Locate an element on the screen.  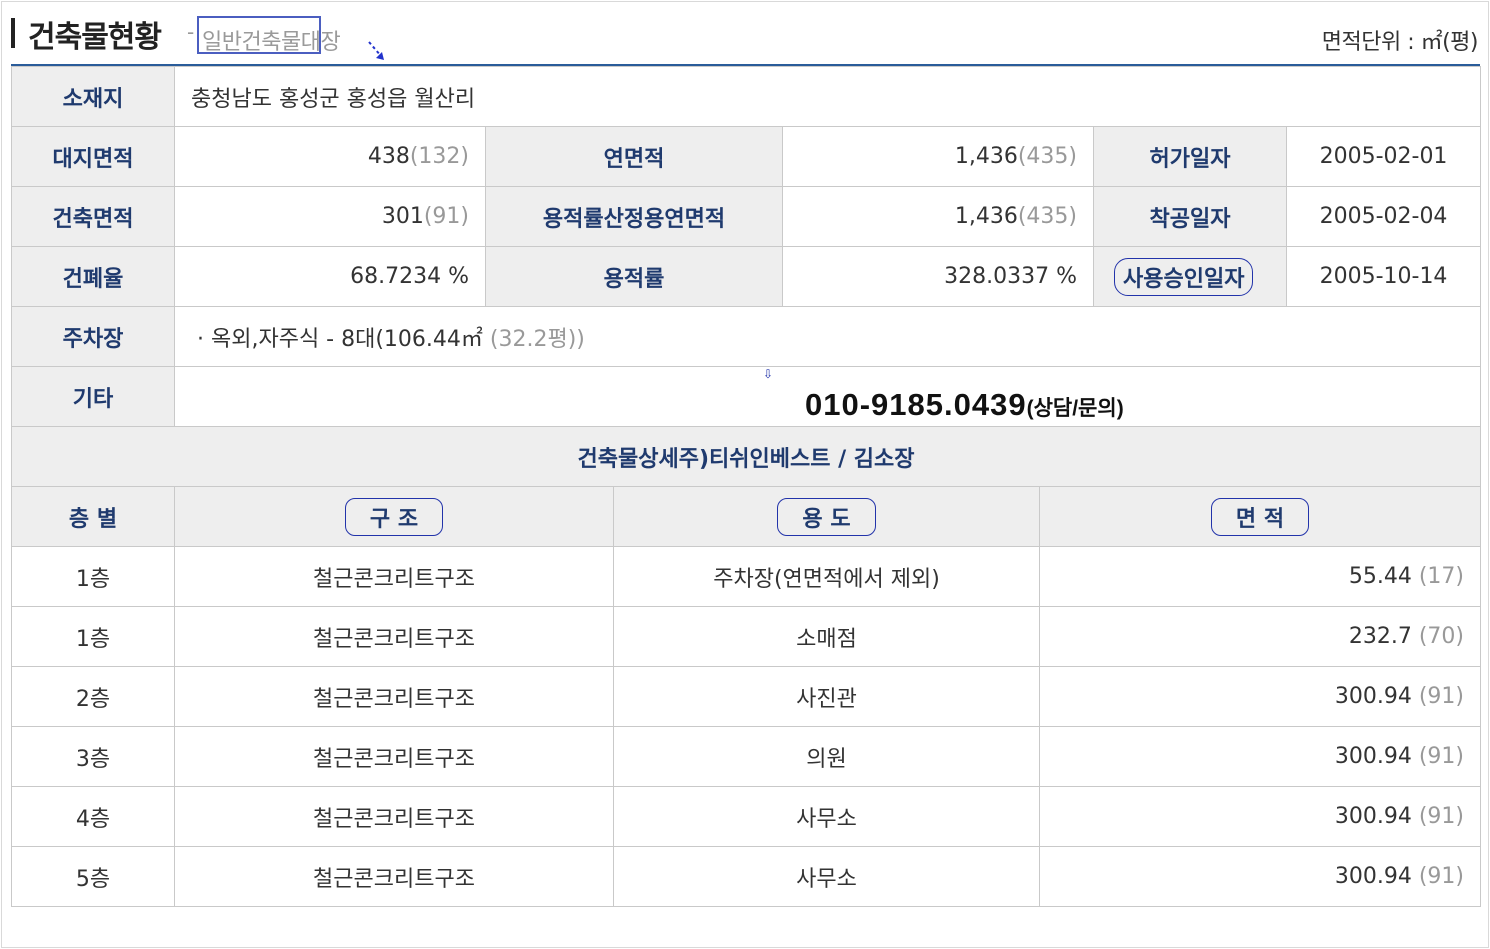
use-cell: 소매점 is located at coordinates (826, 636).